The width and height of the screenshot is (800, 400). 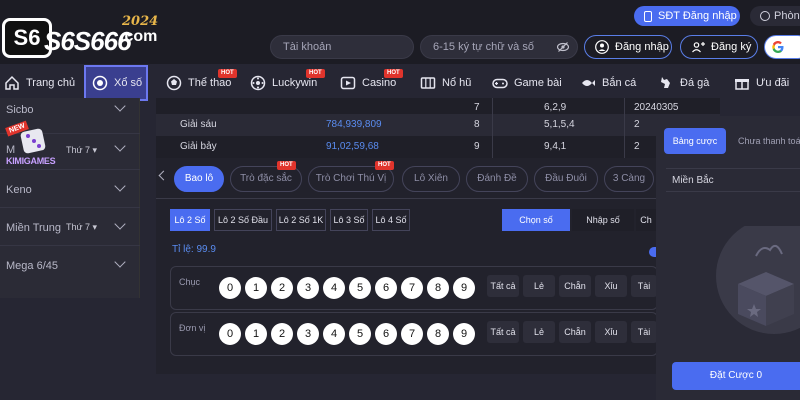 What do you see at coordinates (612, 83) in the screenshot?
I see `nav-item-fishing: Bắn cá` at bounding box center [612, 83].